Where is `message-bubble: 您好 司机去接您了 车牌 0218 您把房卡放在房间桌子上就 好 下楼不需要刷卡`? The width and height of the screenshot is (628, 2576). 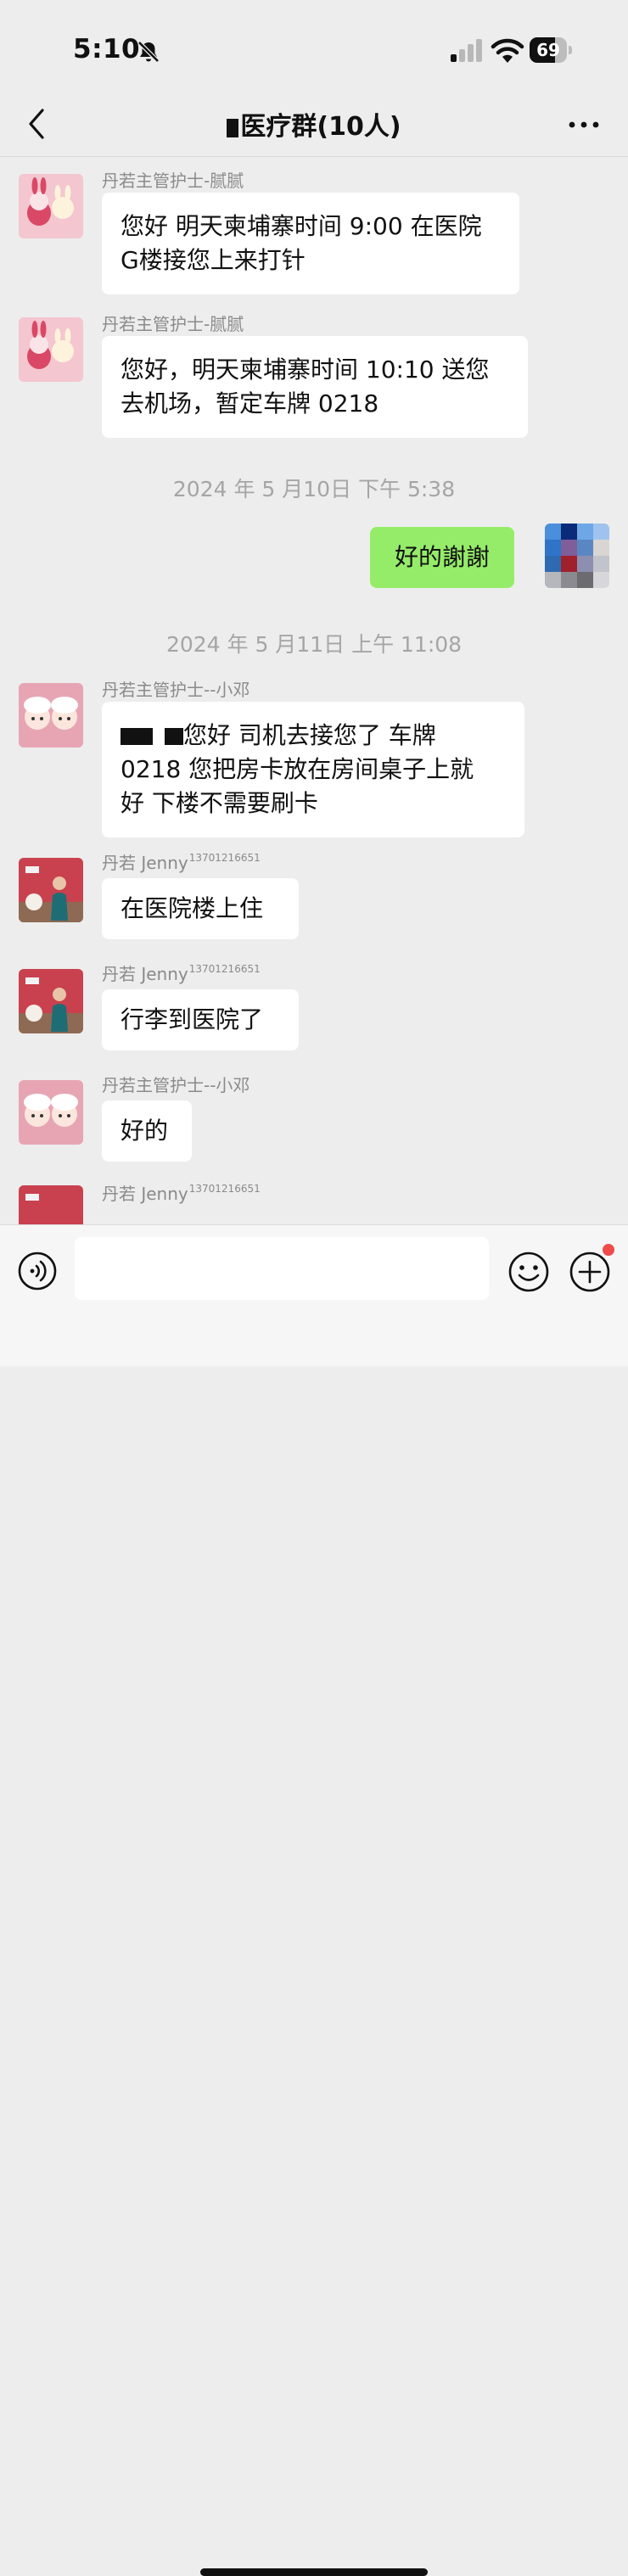 message-bubble: 您好 司机去接您了 车牌 0218 您把房卡放在房间桌子上就 好 下楼不需要刷卡 is located at coordinates (313, 770).